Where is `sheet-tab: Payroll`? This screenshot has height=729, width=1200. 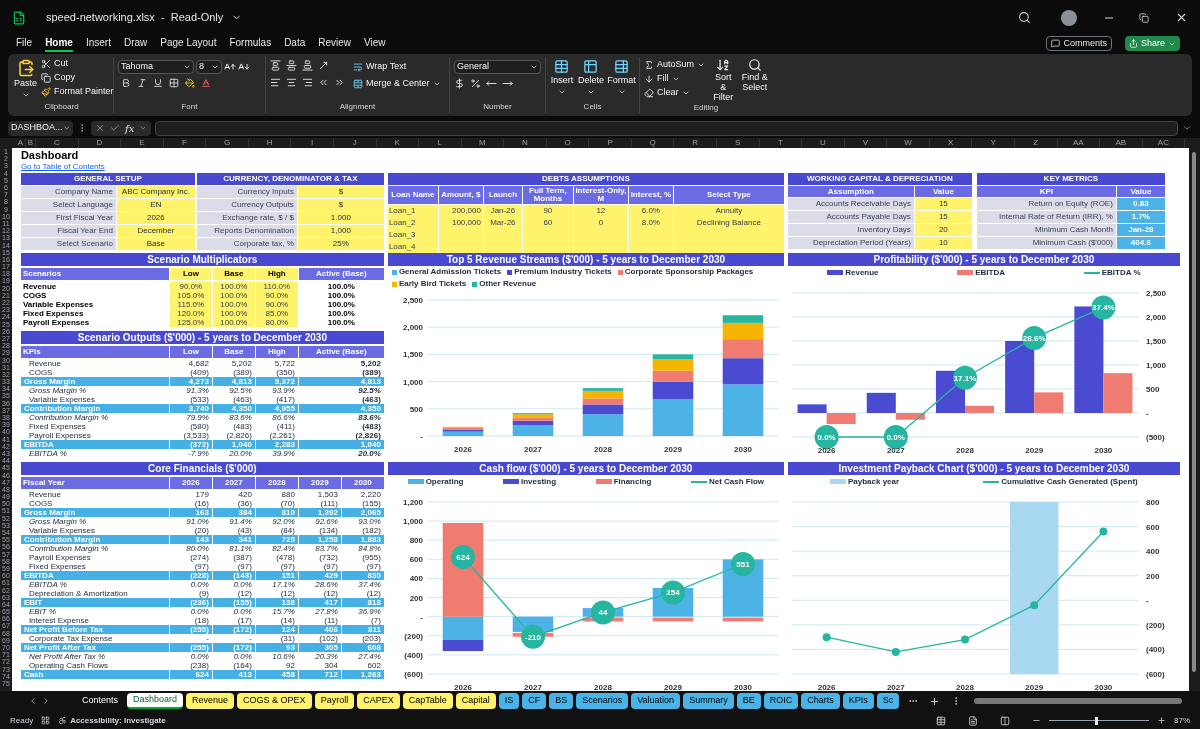 sheet-tab: Payroll is located at coordinates (334, 701).